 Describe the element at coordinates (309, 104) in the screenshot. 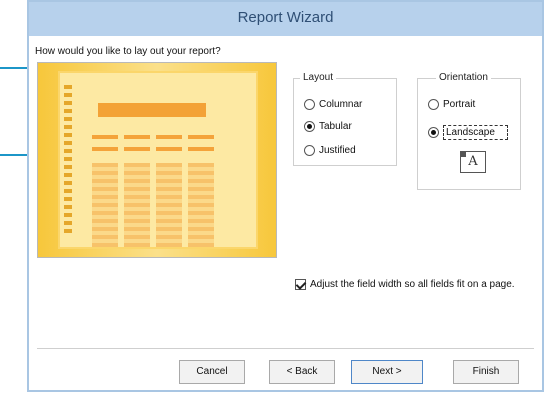

I see `radio-columnar` at that location.